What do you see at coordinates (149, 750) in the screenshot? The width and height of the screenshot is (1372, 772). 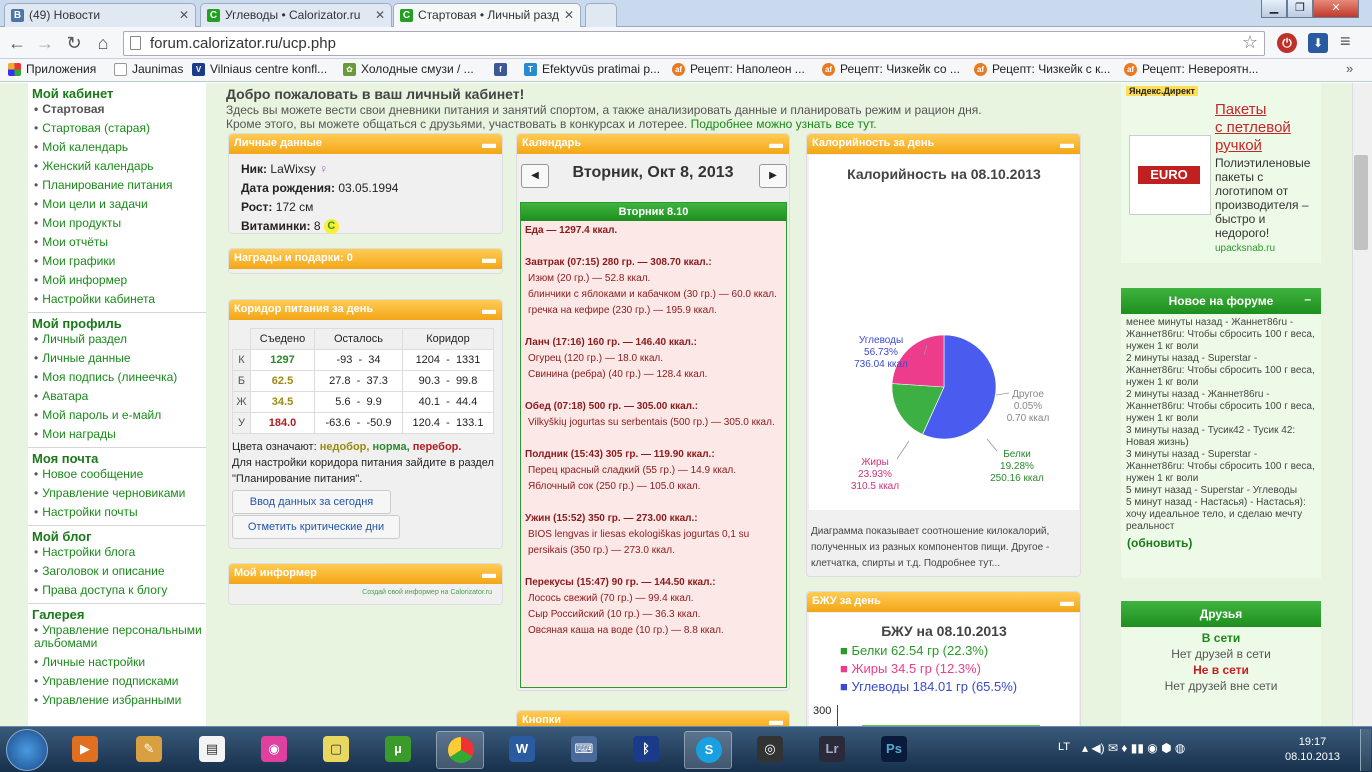 I see `taskbar-paint: ✎` at bounding box center [149, 750].